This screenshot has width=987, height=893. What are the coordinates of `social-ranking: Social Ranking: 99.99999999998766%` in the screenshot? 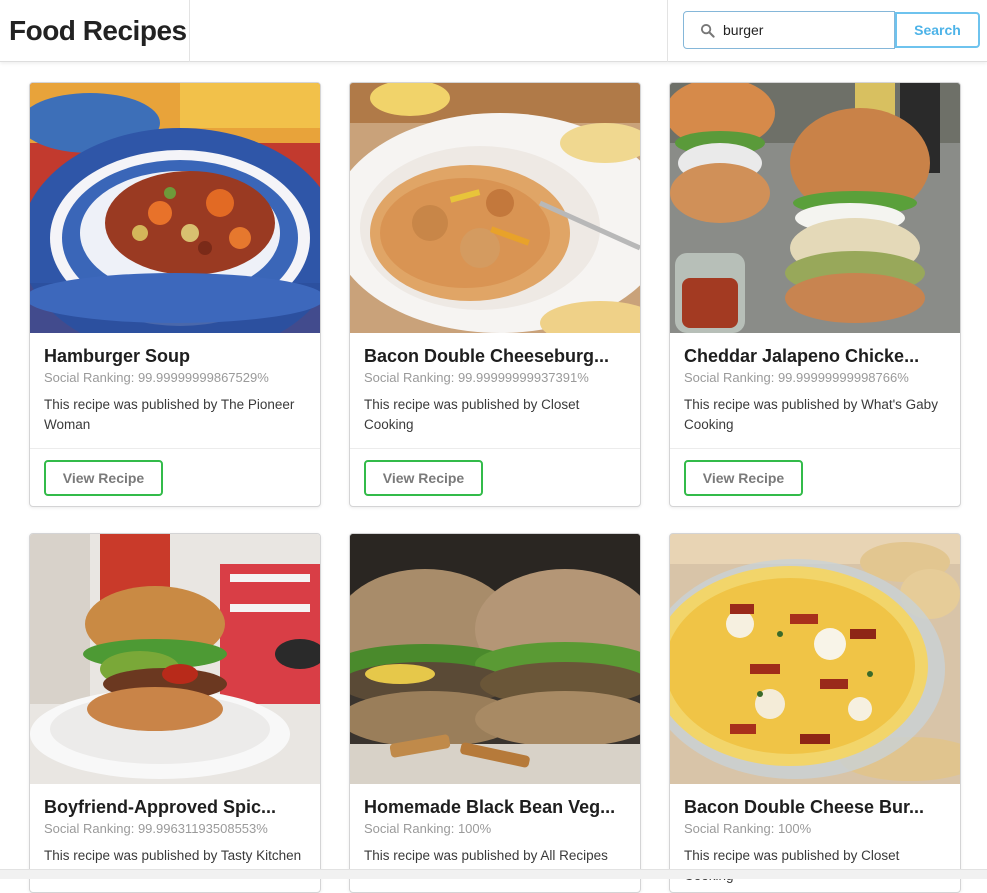 It's located at (796, 377).